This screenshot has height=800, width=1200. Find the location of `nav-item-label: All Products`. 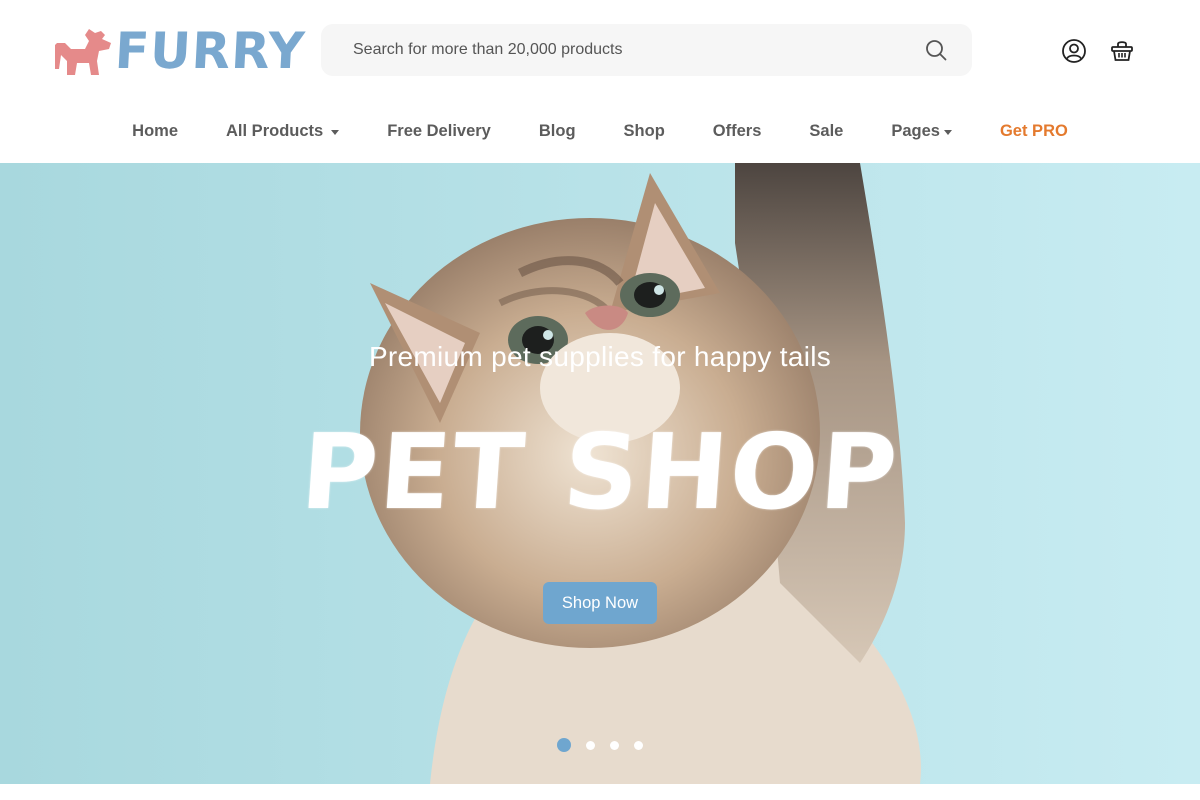

nav-item-label: All Products is located at coordinates (275, 131).